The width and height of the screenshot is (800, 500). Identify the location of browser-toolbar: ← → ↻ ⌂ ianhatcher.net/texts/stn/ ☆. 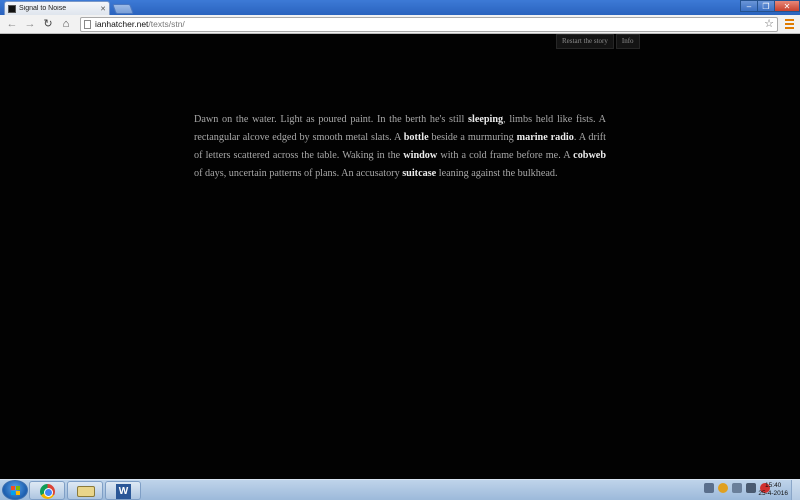
(400, 24).